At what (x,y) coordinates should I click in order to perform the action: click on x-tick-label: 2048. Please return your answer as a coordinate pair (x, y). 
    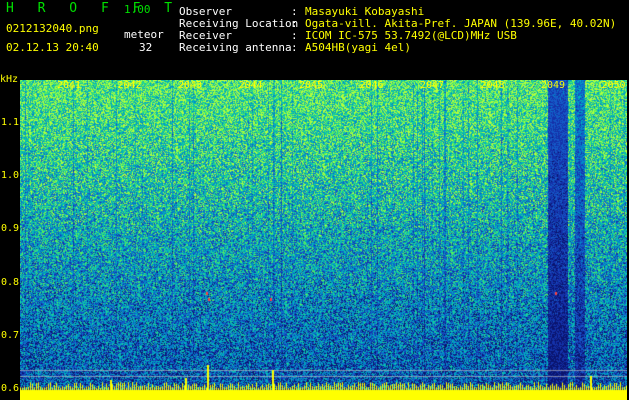
    Looking at the image, I should click on (492, 85).